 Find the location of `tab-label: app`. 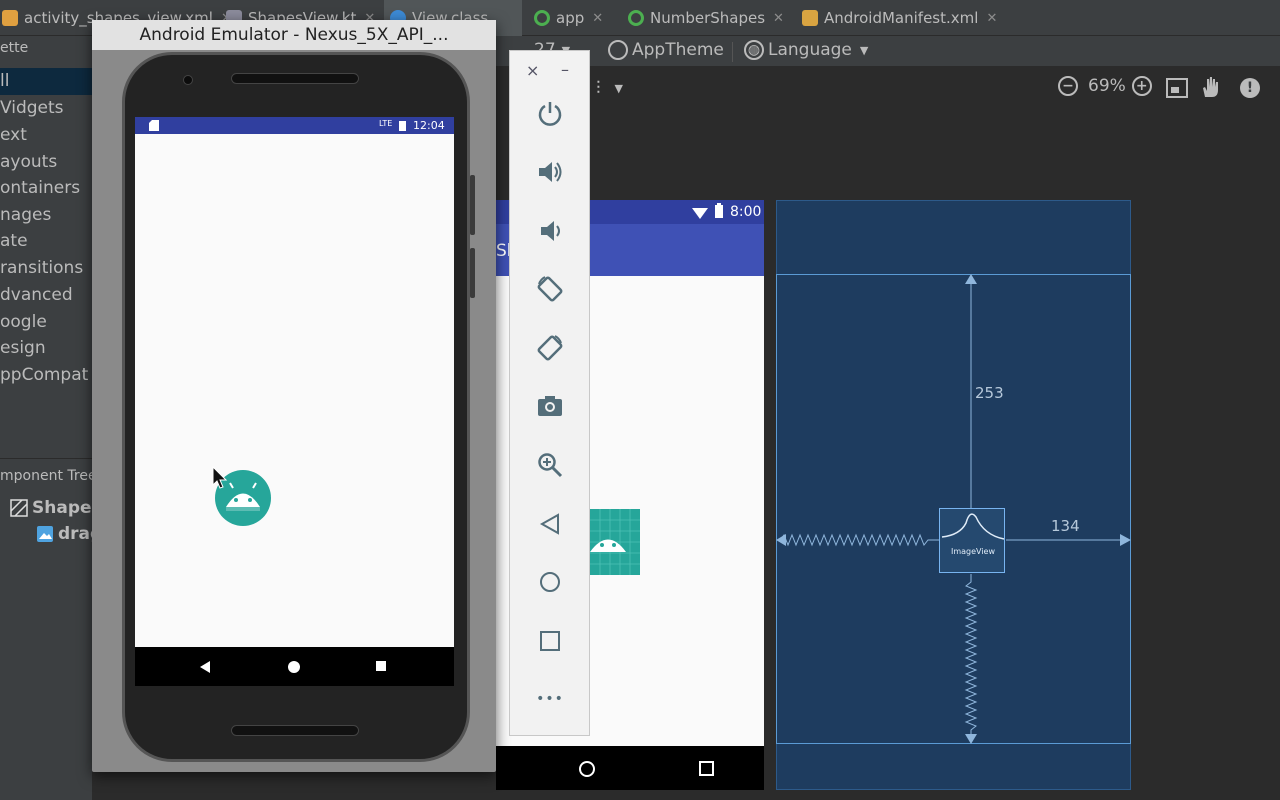

tab-label: app is located at coordinates (570, 18).